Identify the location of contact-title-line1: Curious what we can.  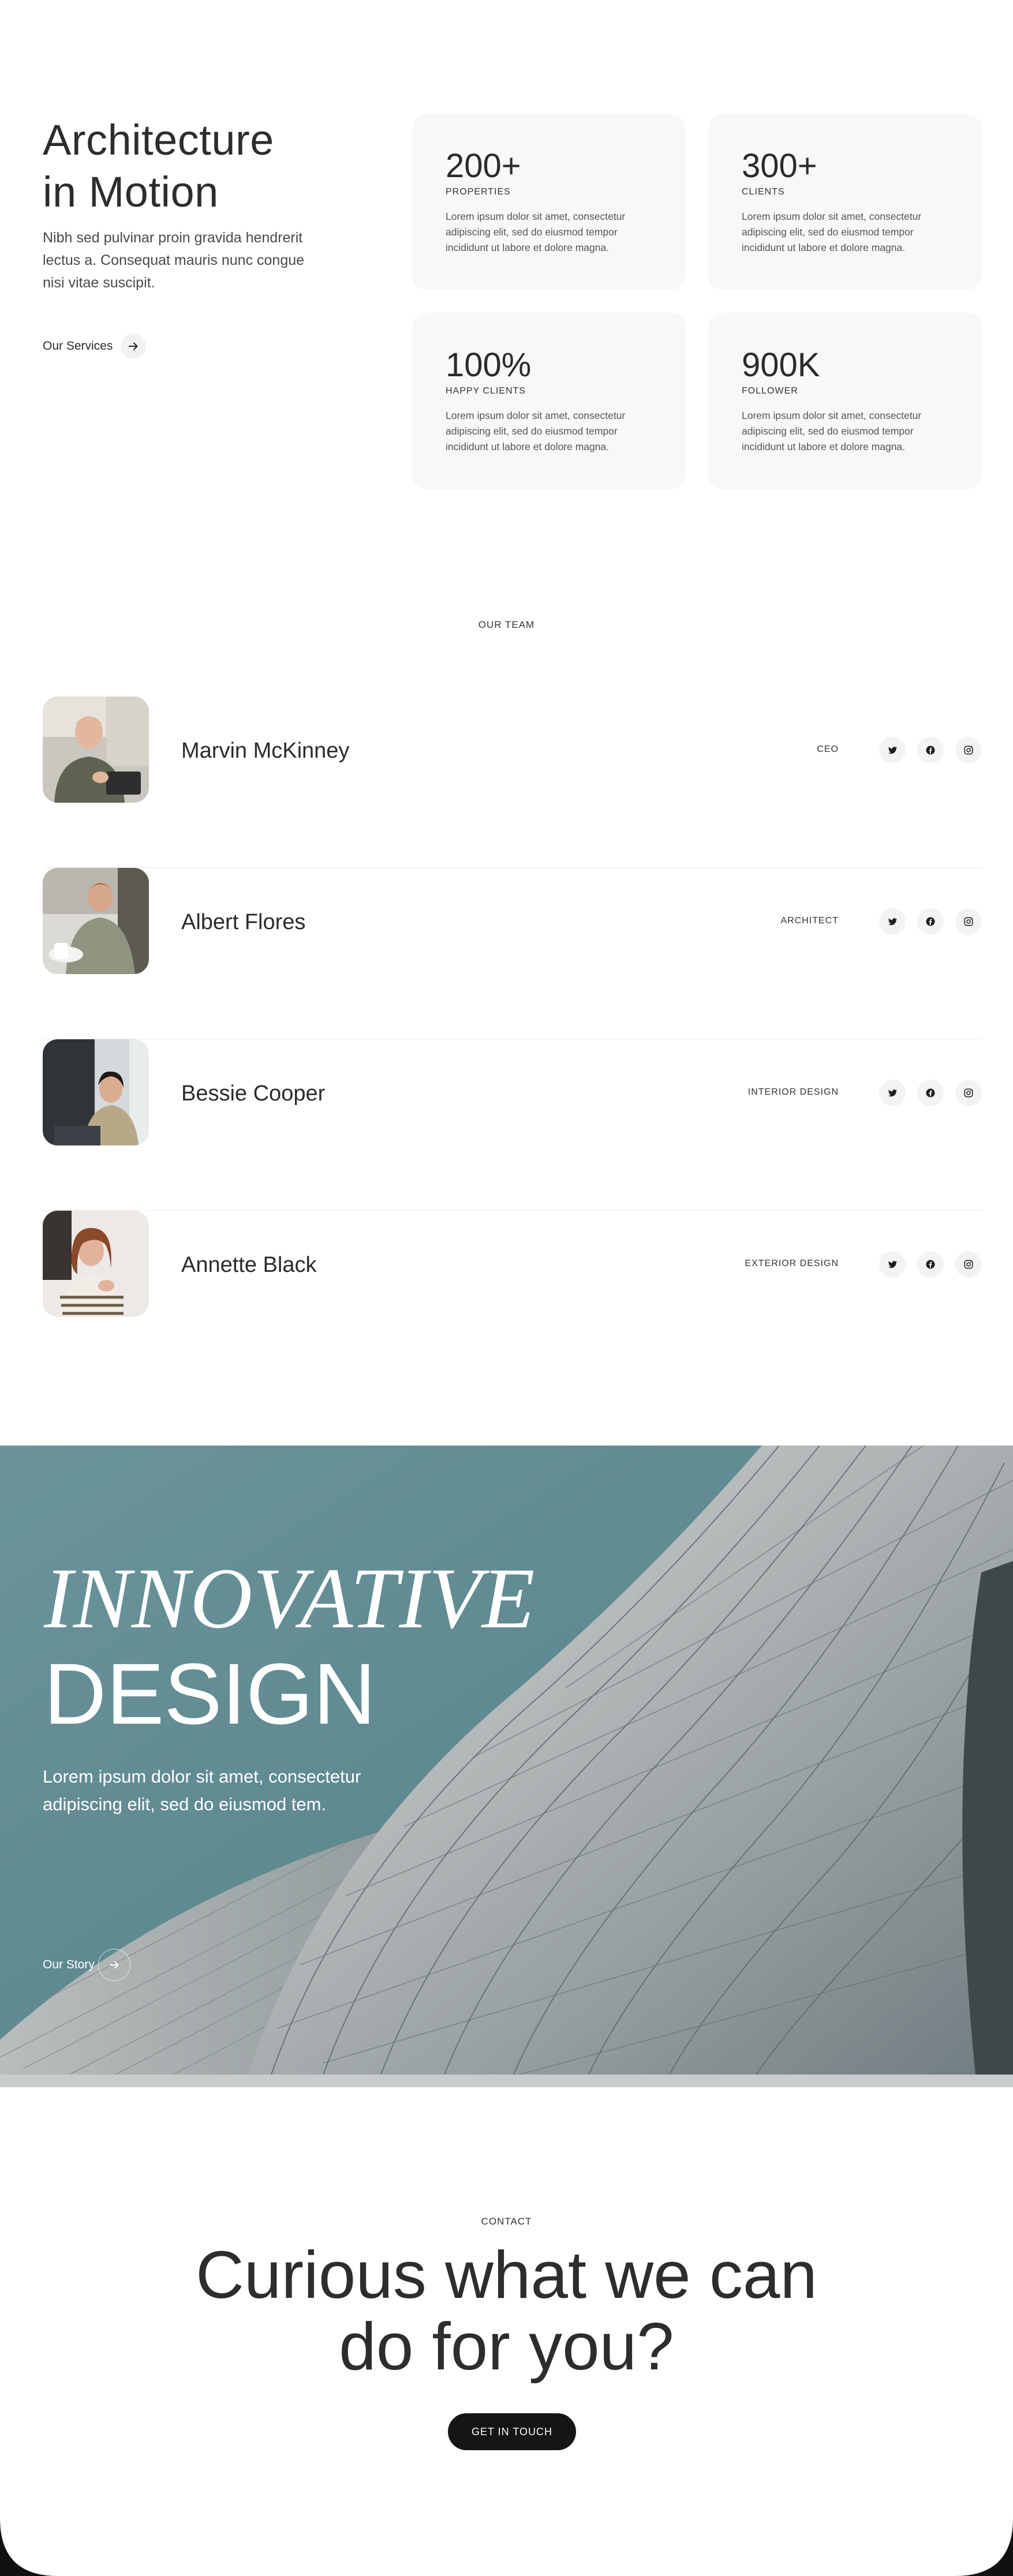
(506, 2274).